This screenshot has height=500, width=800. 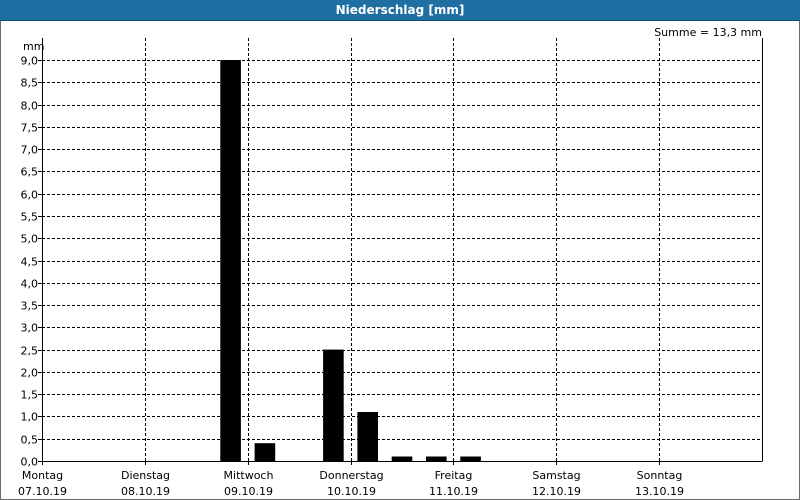 I want to click on y-tick-label: 8,5, so click(x=30, y=83).